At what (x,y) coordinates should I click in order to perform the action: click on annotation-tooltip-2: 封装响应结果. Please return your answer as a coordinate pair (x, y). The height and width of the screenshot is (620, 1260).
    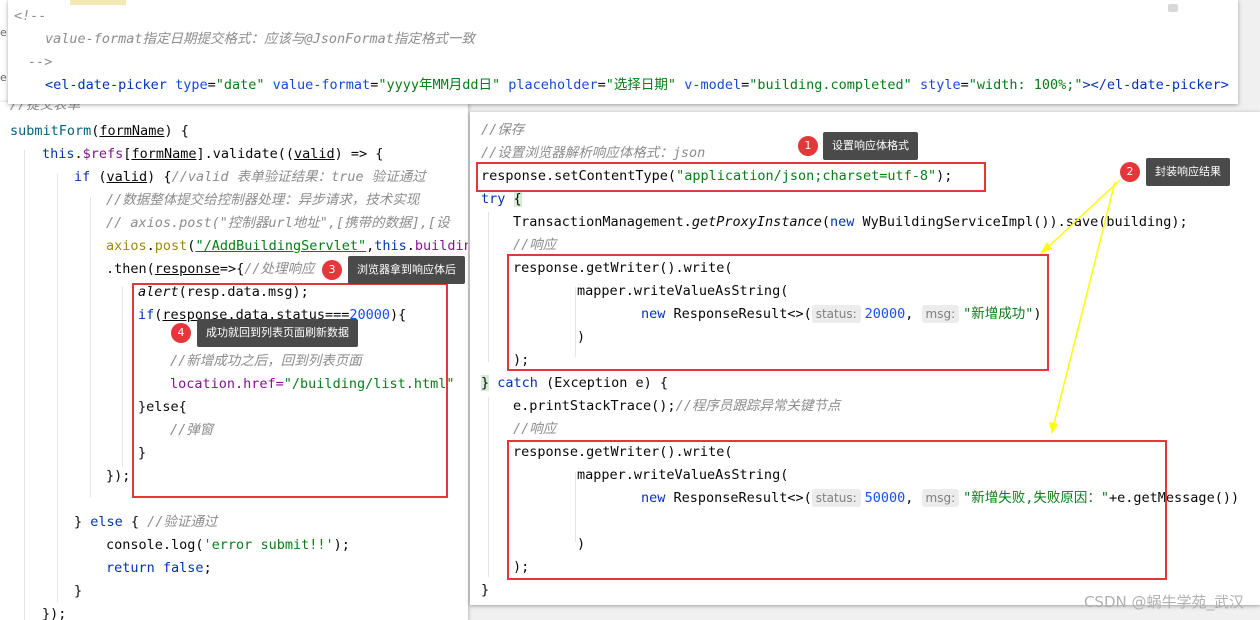
    Looking at the image, I should click on (1188, 172).